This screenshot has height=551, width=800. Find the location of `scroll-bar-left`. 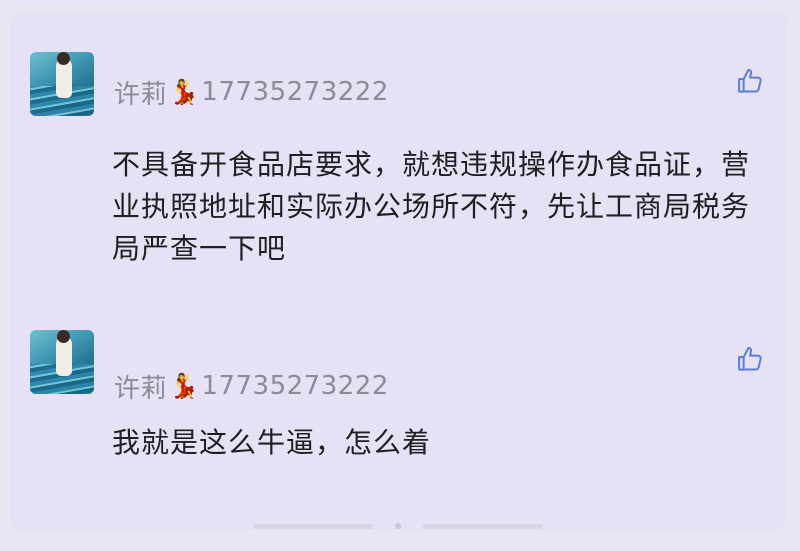

scroll-bar-left is located at coordinates (313, 526).